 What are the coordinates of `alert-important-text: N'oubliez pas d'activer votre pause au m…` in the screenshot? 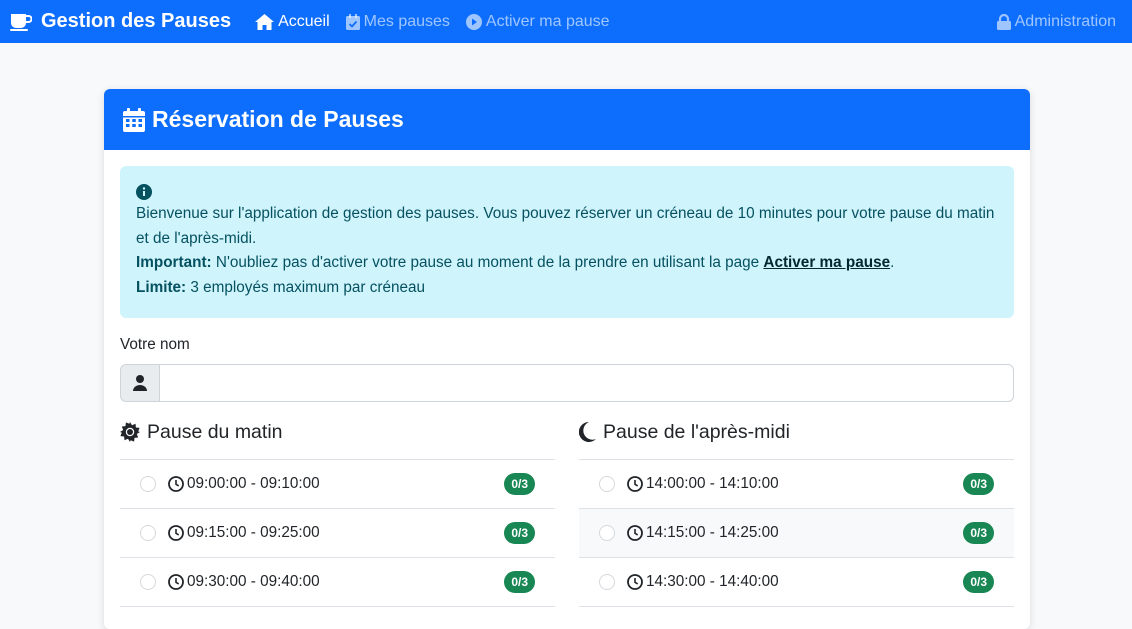 It's located at (487, 262).